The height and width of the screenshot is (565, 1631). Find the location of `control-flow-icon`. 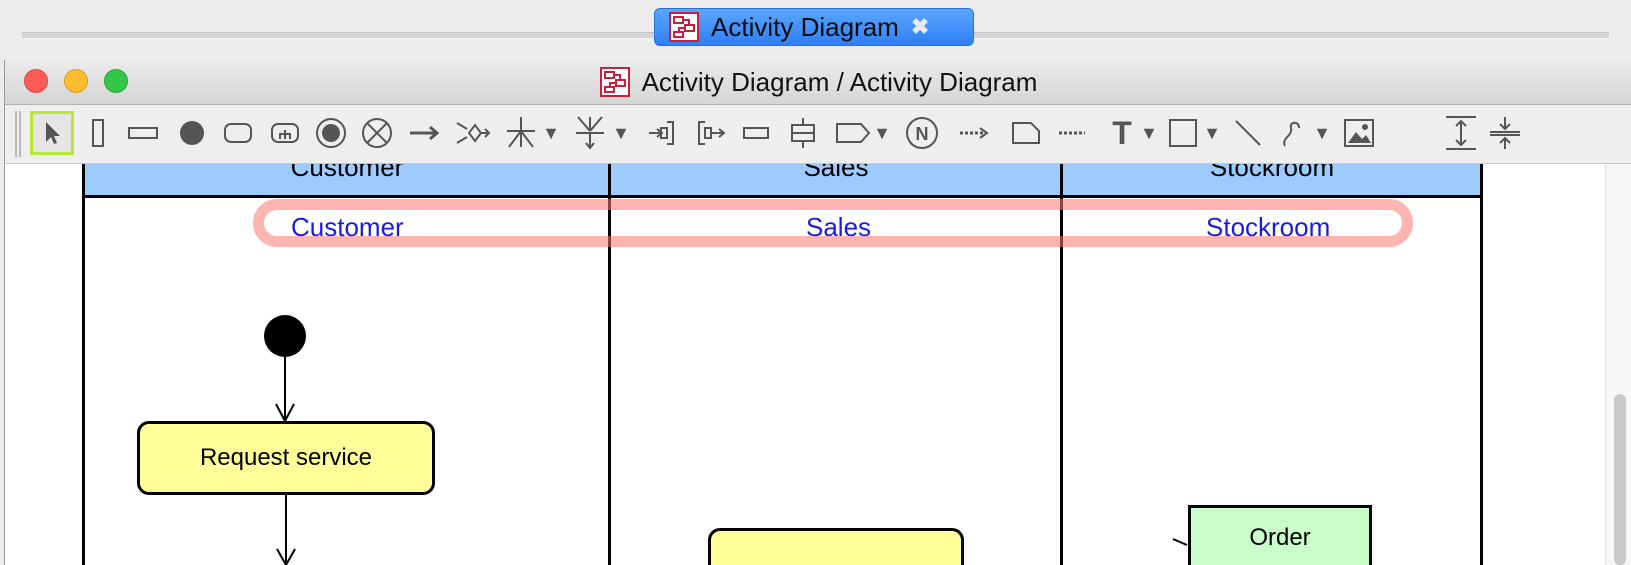

control-flow-icon is located at coordinates (424, 133).